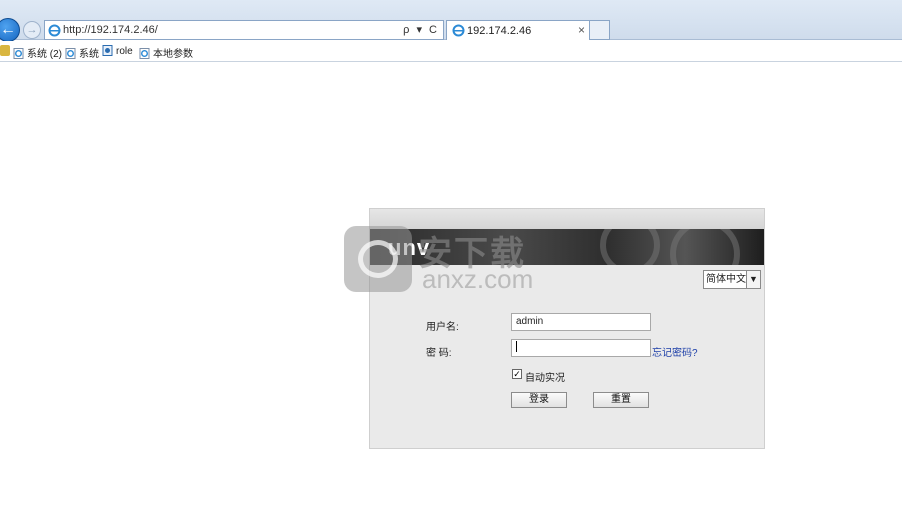 The width and height of the screenshot is (902, 507). I want to click on language-select: 简体中文 ▼, so click(732, 279).